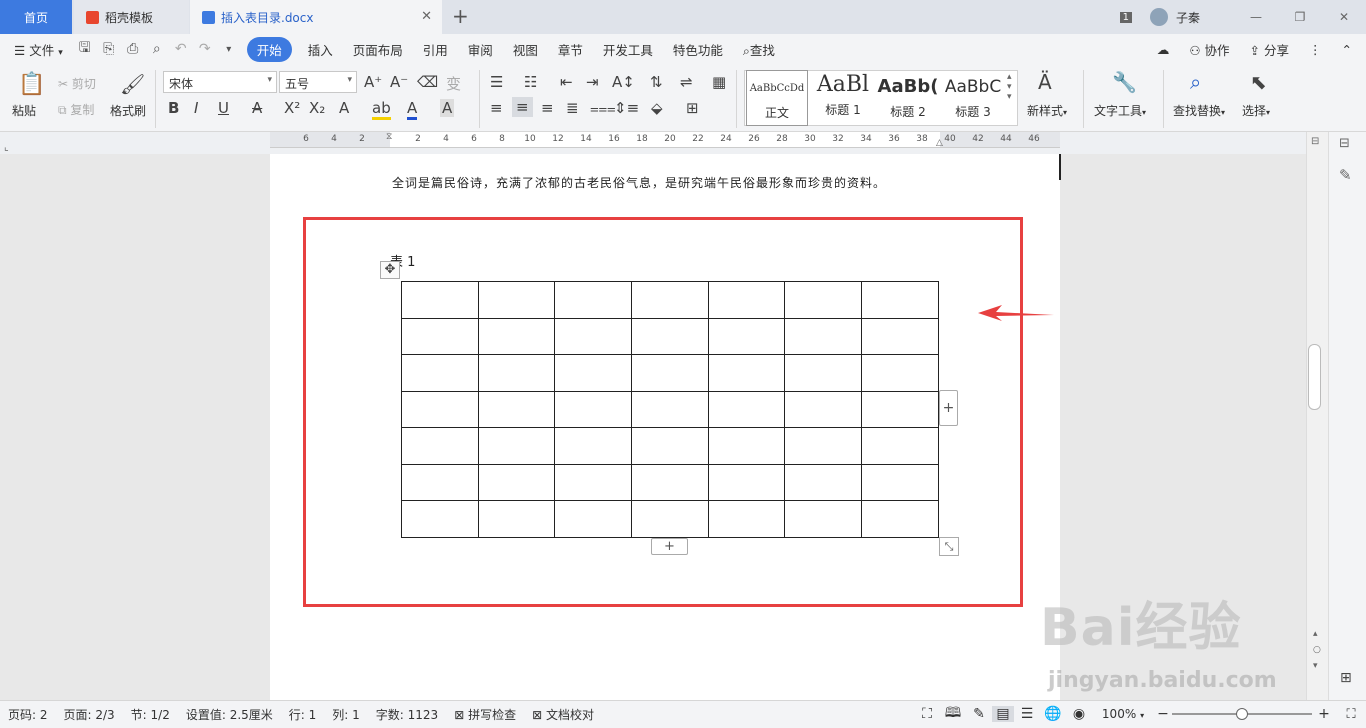 Image resolution: width=1366 pixels, height=728 pixels. What do you see at coordinates (447, 108) in the screenshot?
I see `char-shading-icon: A` at bounding box center [447, 108].